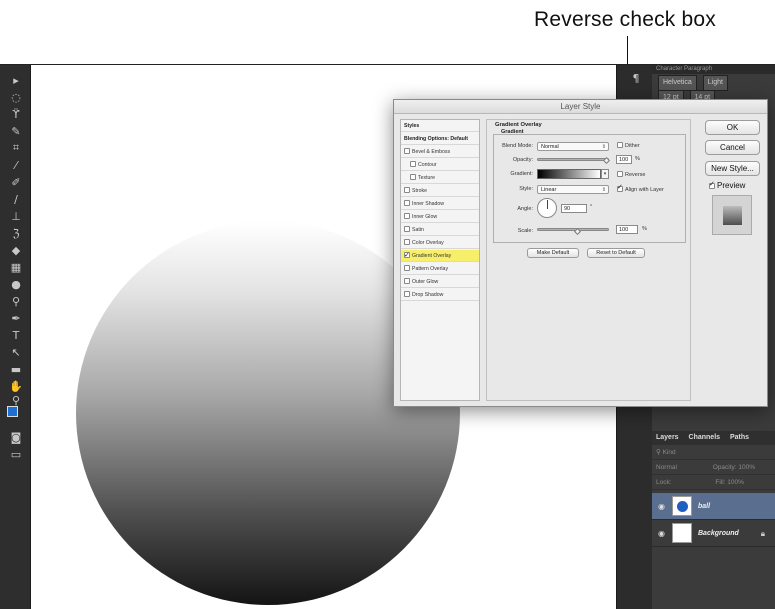 Image resolution: width=775 pixels, height=609 pixels. I want to click on quick-select-tool-icon: ✎, so click(16, 131).